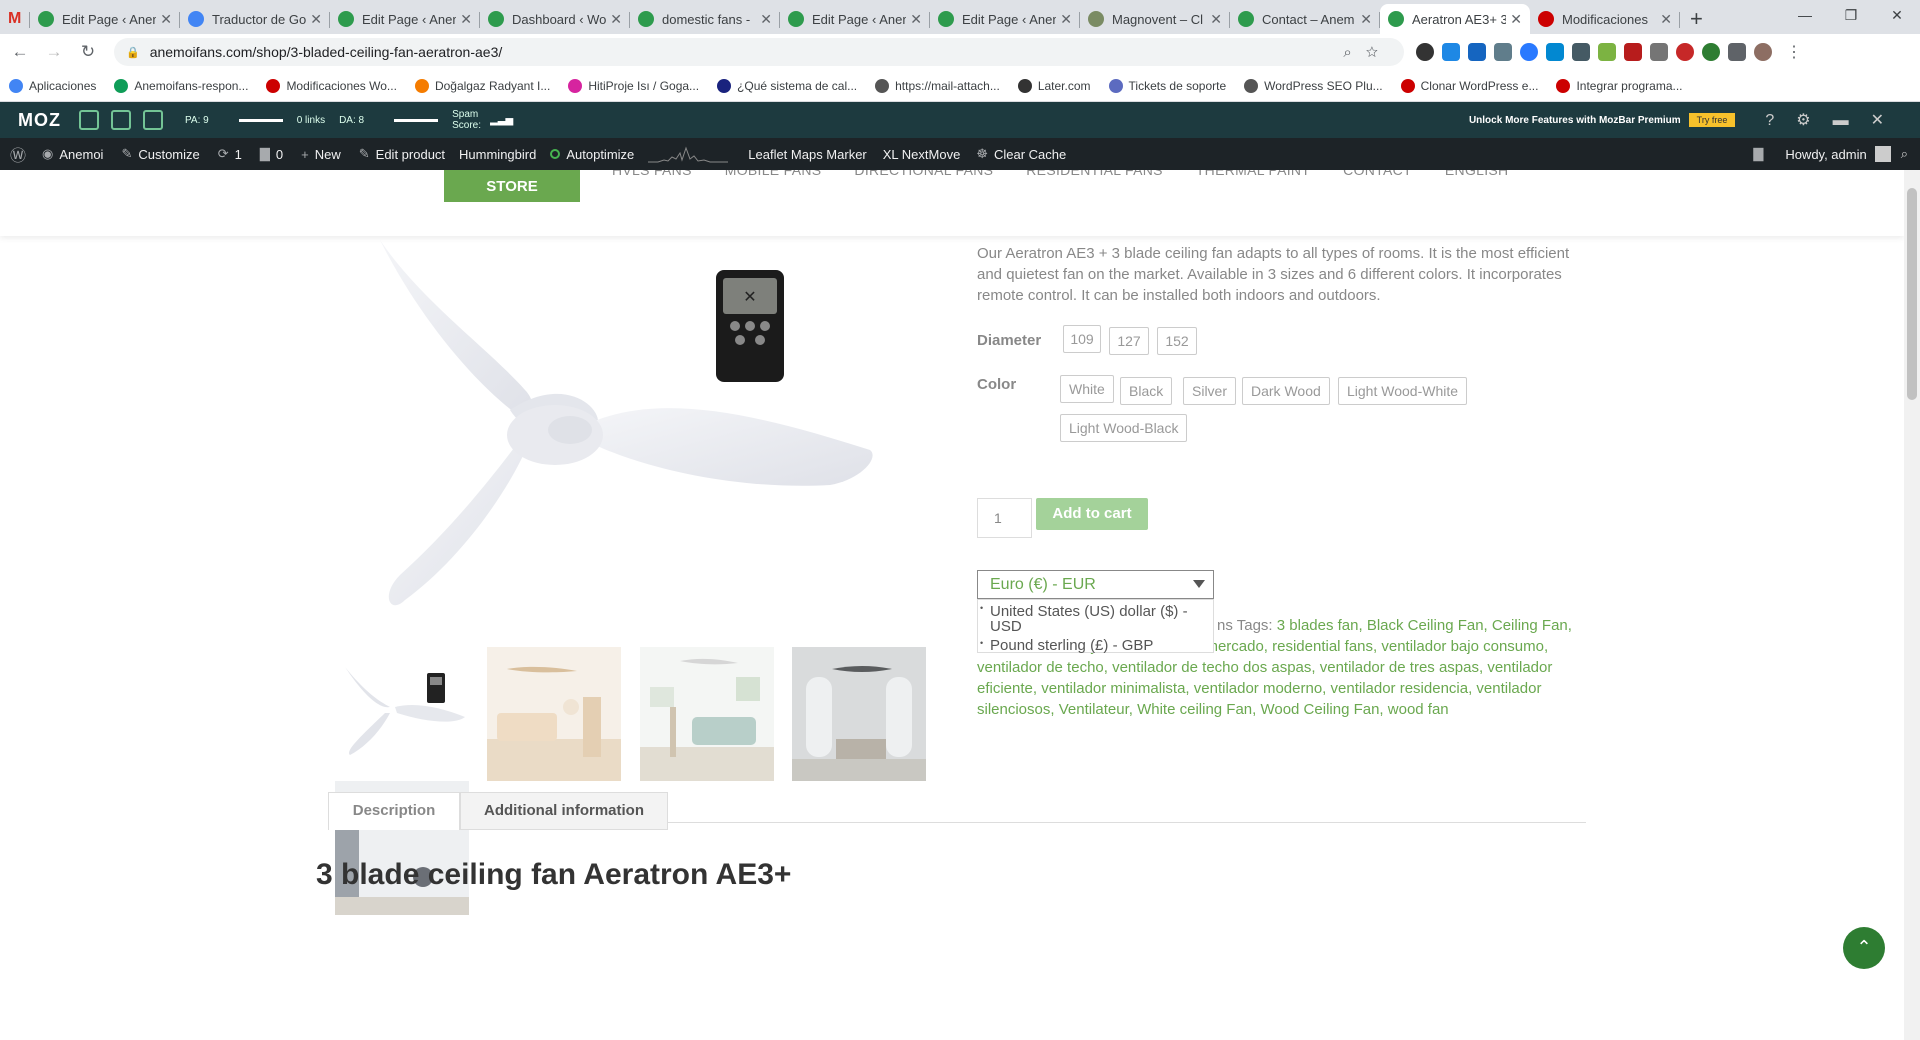  Describe the element at coordinates (39, 120) in the screenshot. I see `moz-logo: MOZ` at that location.